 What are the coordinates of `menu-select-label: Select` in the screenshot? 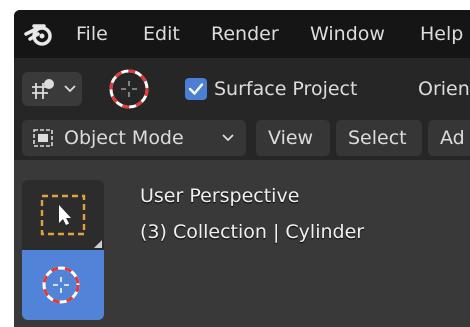 It's located at (377, 138).